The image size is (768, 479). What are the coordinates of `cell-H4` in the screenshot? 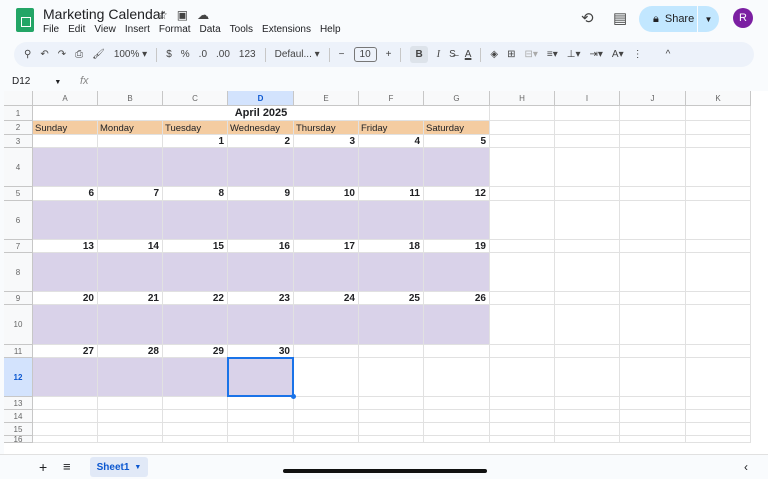 It's located at (522, 167).